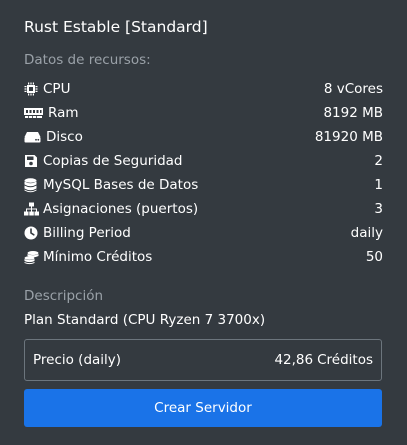 The width and height of the screenshot is (407, 445). I want to click on resource-value: daily, so click(366, 233).